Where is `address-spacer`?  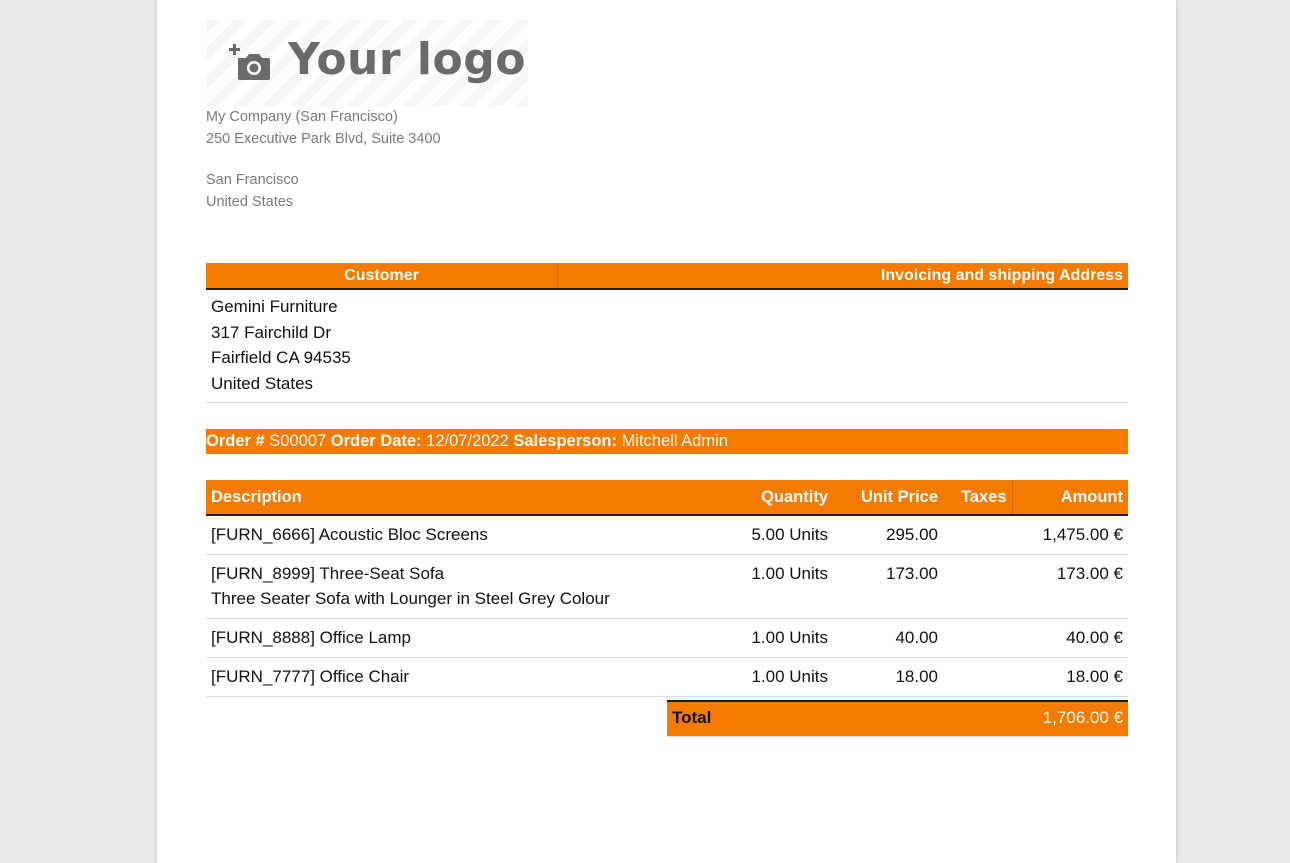
address-spacer is located at coordinates (323, 159).